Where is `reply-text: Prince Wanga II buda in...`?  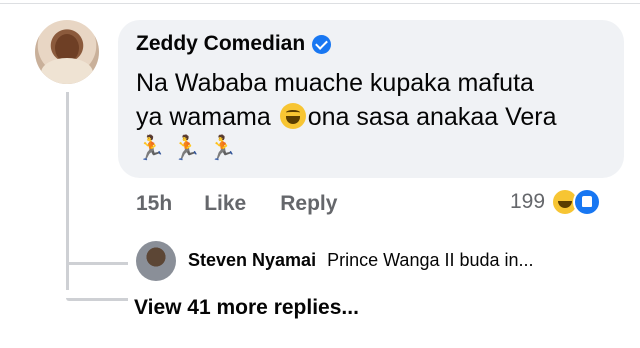
reply-text: Prince Wanga II buda in... is located at coordinates (430, 260).